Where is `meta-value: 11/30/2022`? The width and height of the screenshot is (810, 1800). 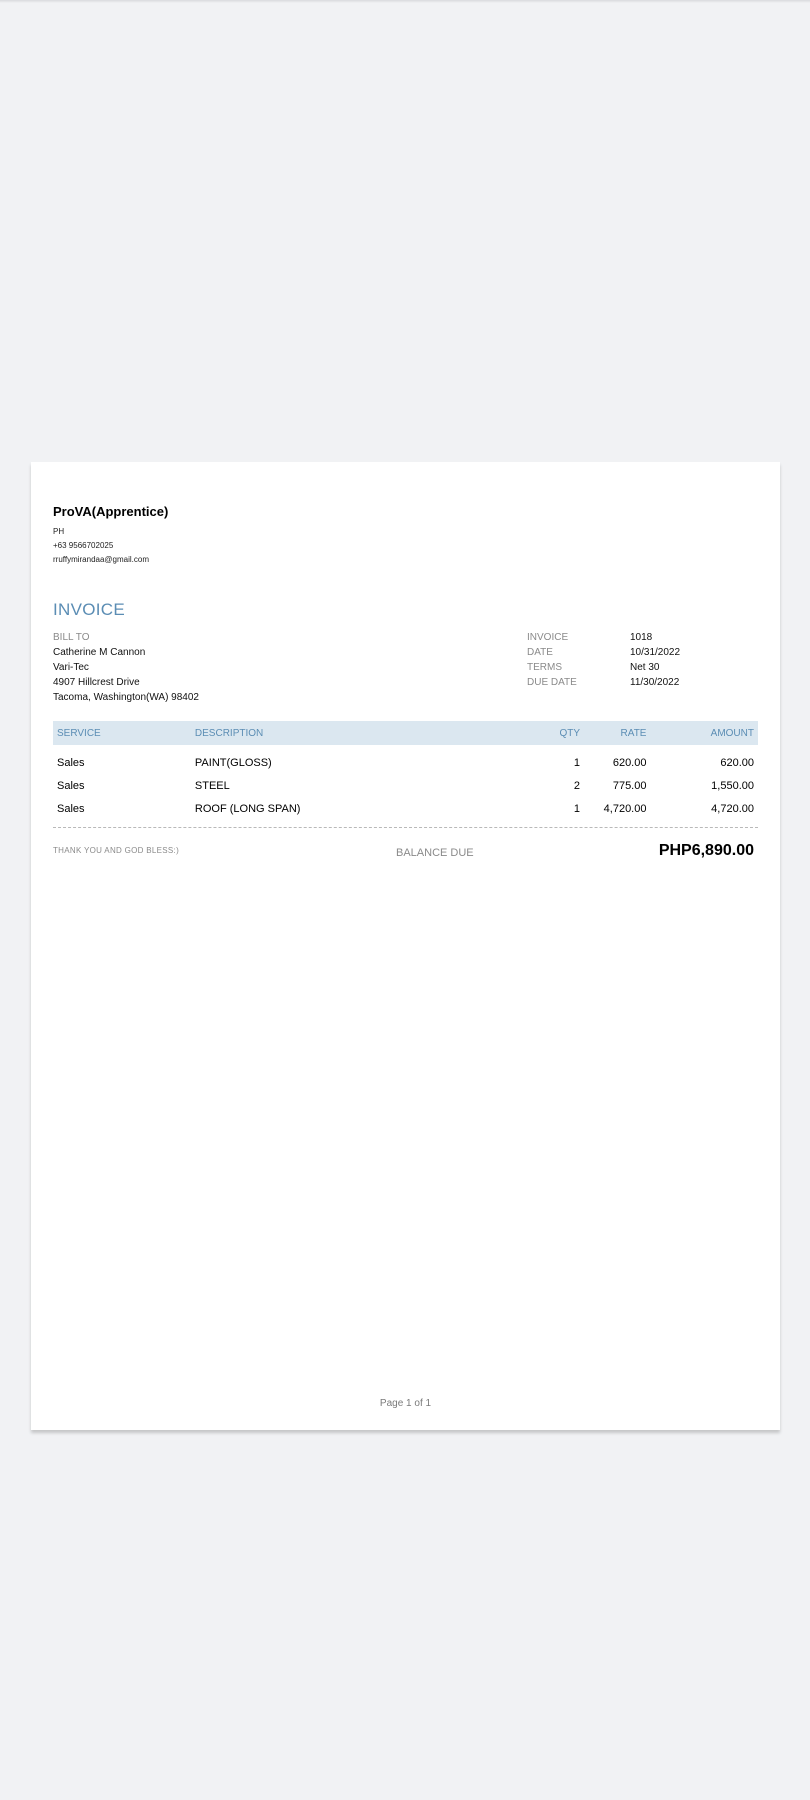
meta-value: 11/30/2022 is located at coordinates (655, 682).